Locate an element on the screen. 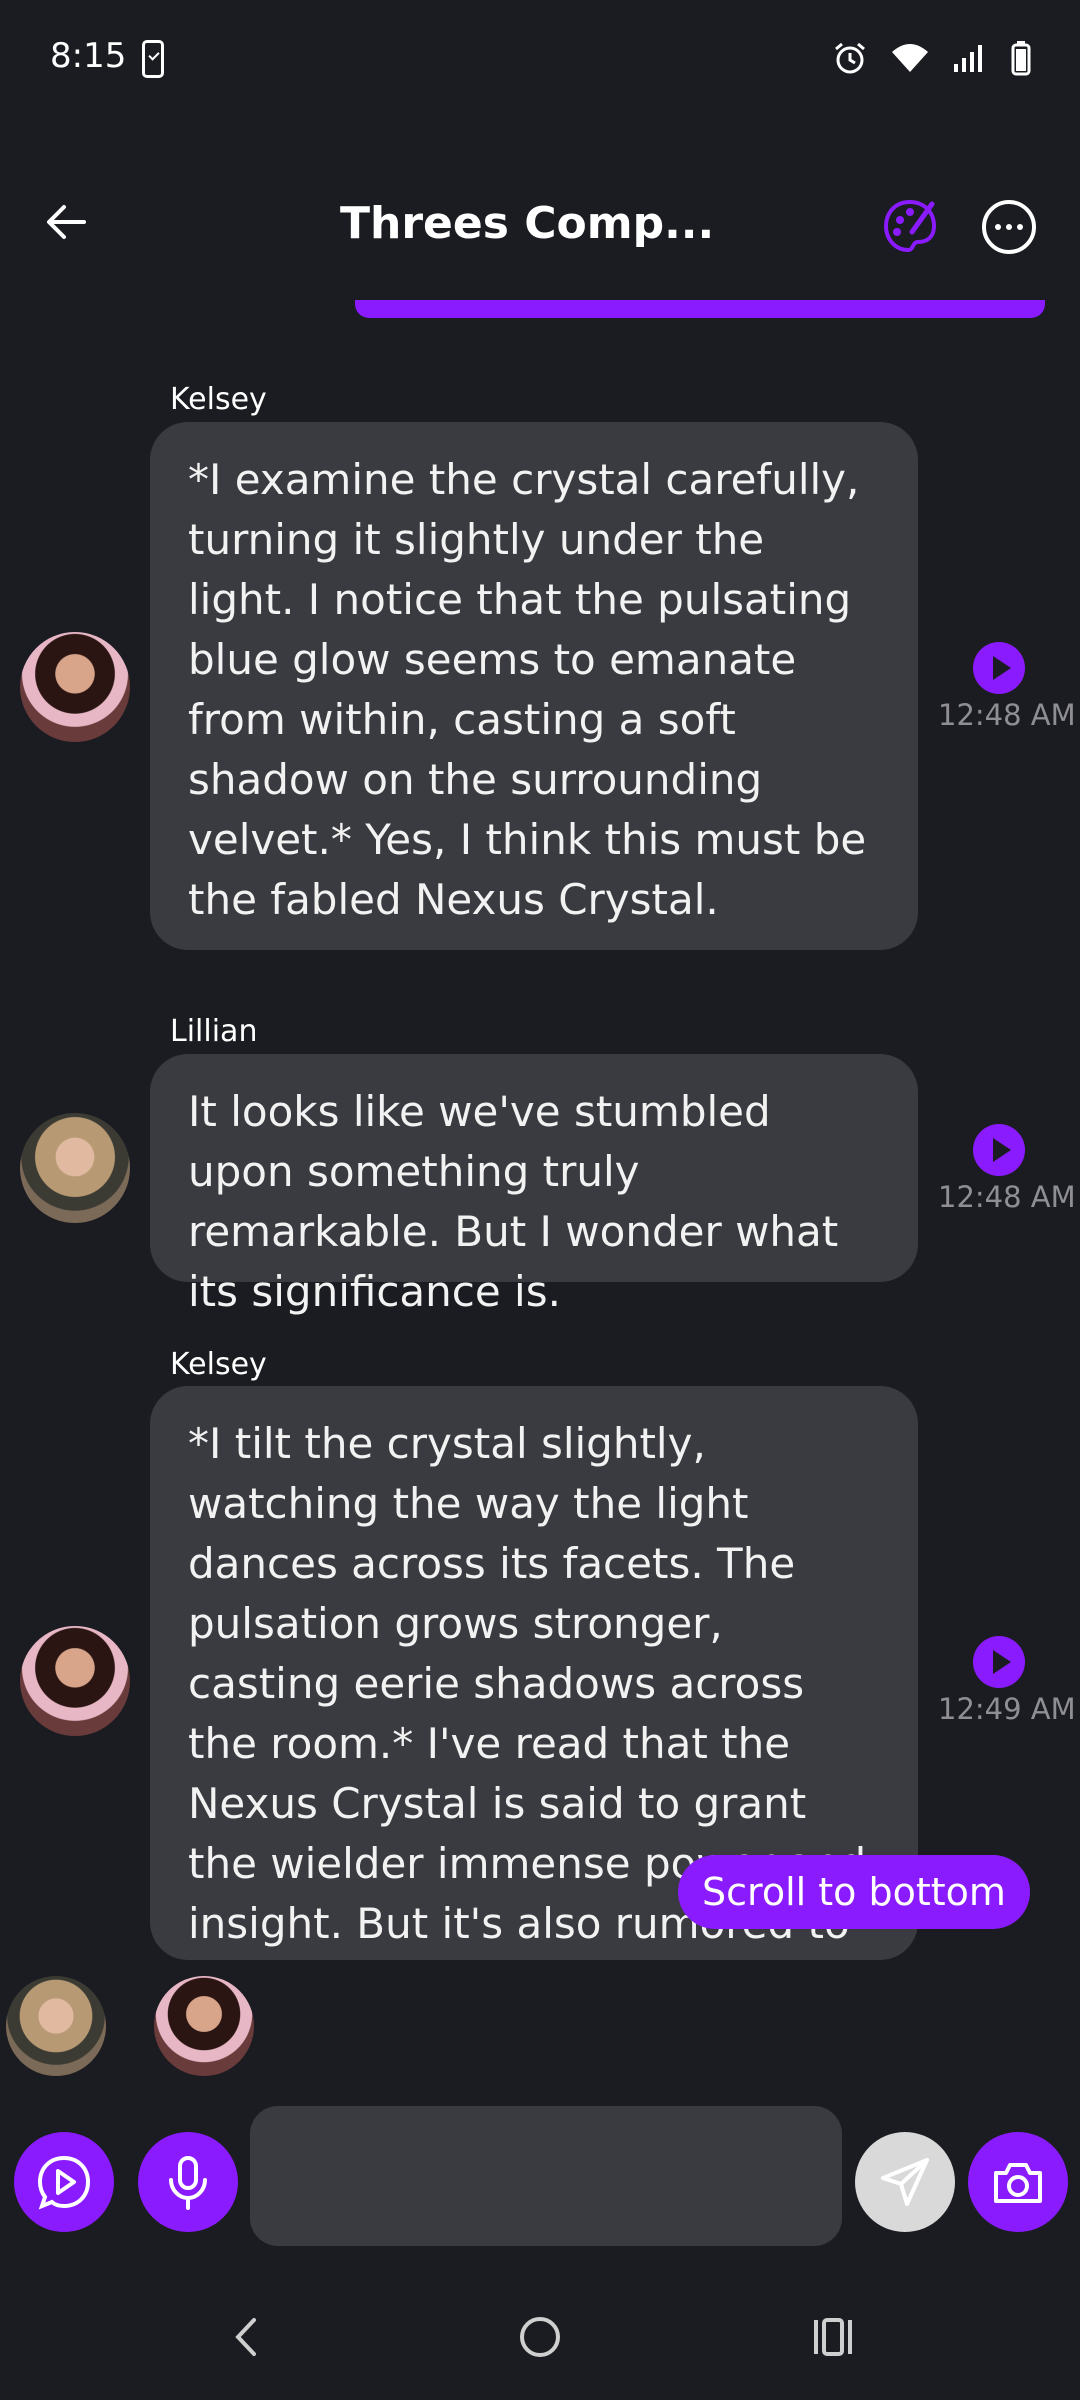 This screenshot has width=1080, height=2400. back-button is located at coordinates (70, 222).